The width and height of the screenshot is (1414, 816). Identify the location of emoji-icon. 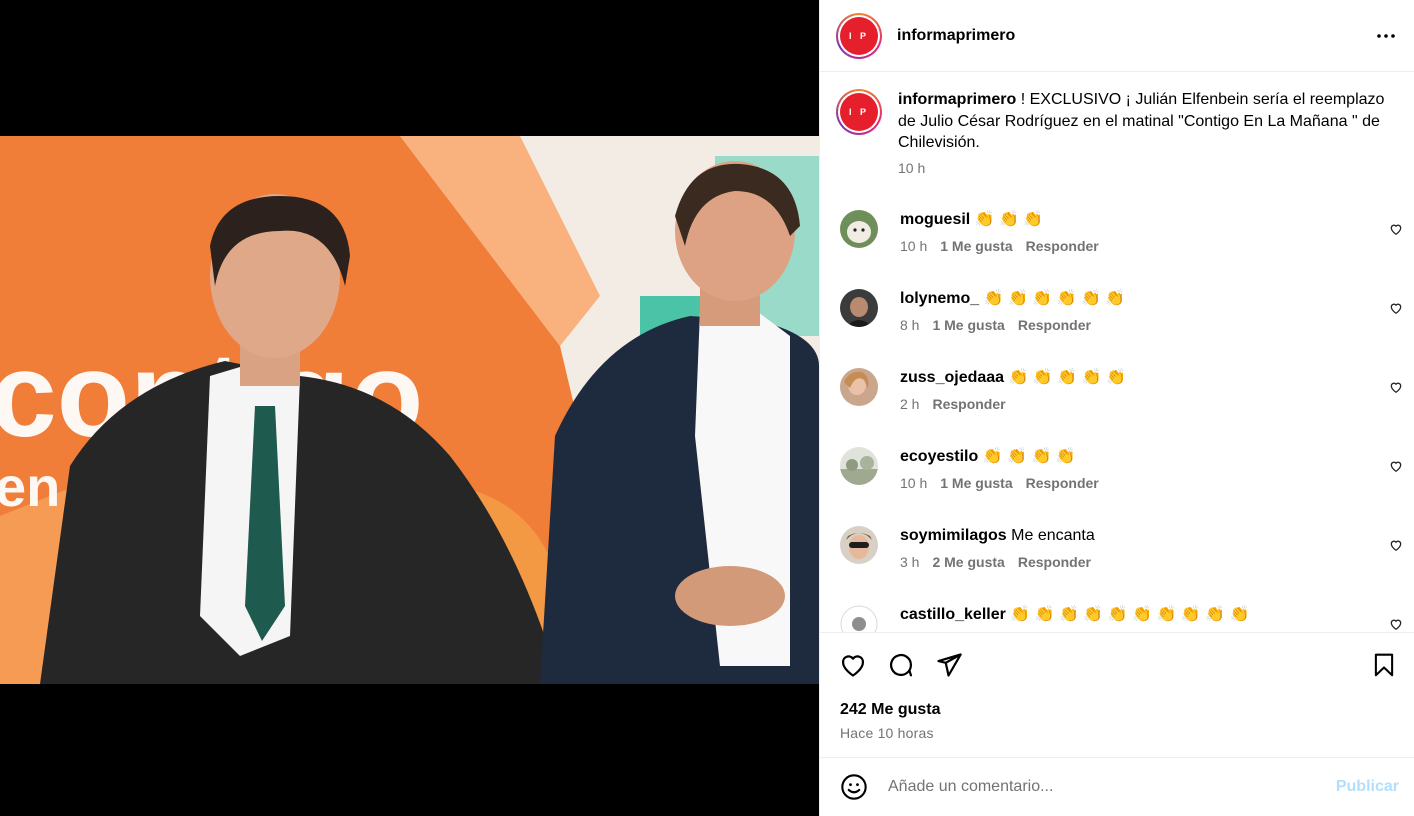
(854, 787).